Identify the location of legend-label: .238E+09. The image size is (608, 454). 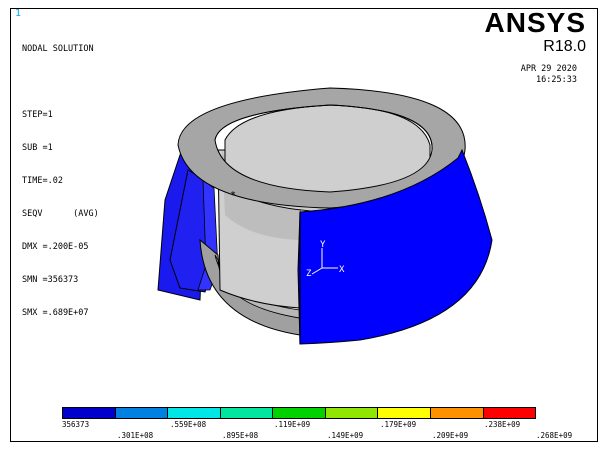
(502, 424).